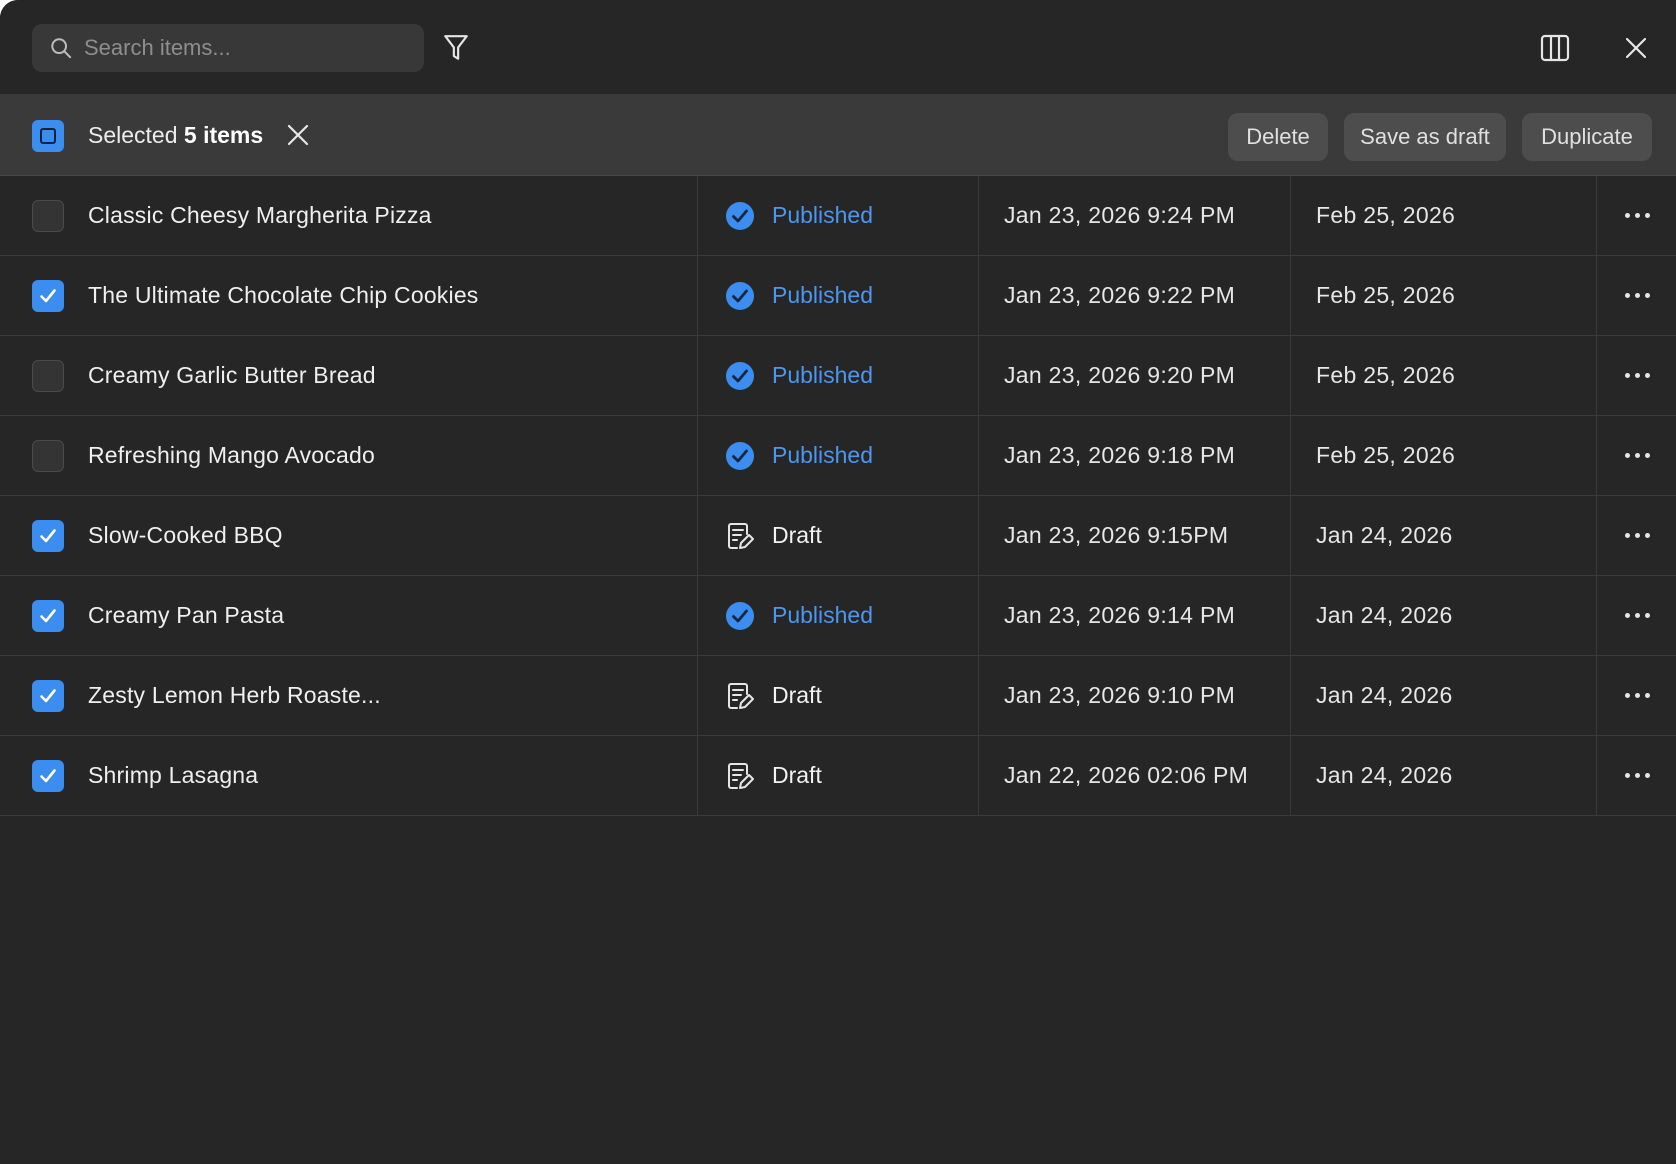  What do you see at coordinates (173, 775) in the screenshot?
I see `item-name: Shrimp Lasagna` at bounding box center [173, 775].